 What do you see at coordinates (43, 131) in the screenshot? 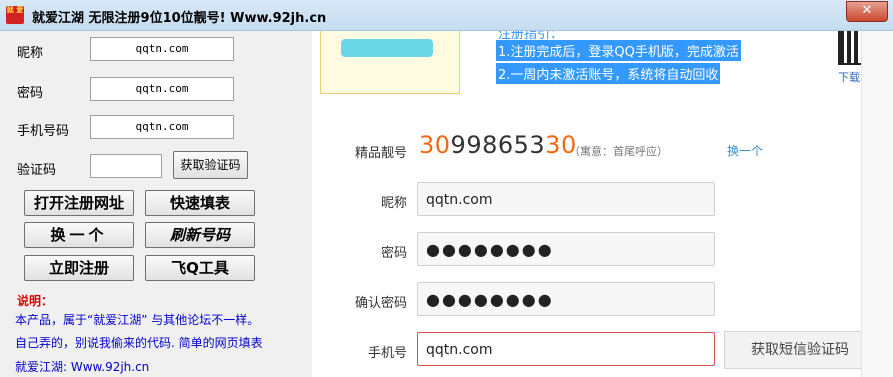
I see `phone-label: 手机号码` at bounding box center [43, 131].